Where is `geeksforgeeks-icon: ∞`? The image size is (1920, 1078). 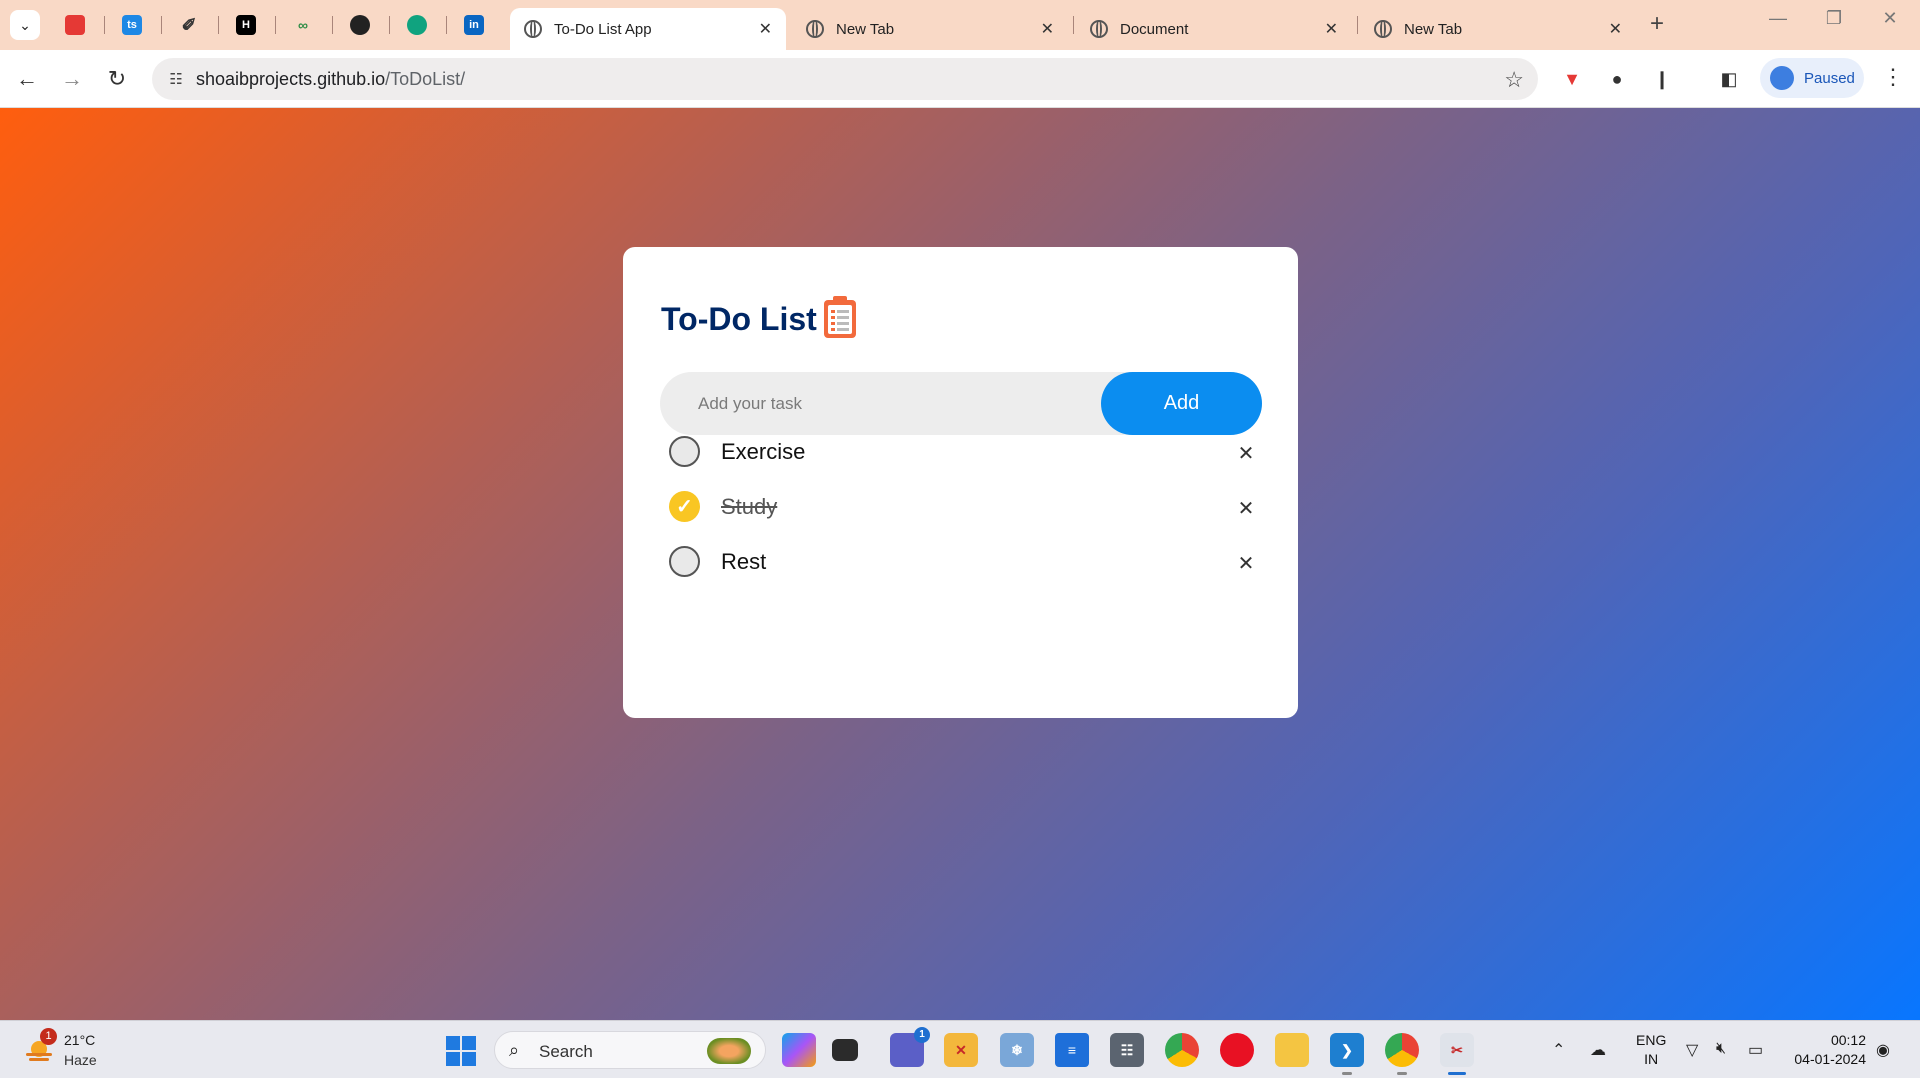
geeksforgeeks-icon: ∞ is located at coordinates (303, 25).